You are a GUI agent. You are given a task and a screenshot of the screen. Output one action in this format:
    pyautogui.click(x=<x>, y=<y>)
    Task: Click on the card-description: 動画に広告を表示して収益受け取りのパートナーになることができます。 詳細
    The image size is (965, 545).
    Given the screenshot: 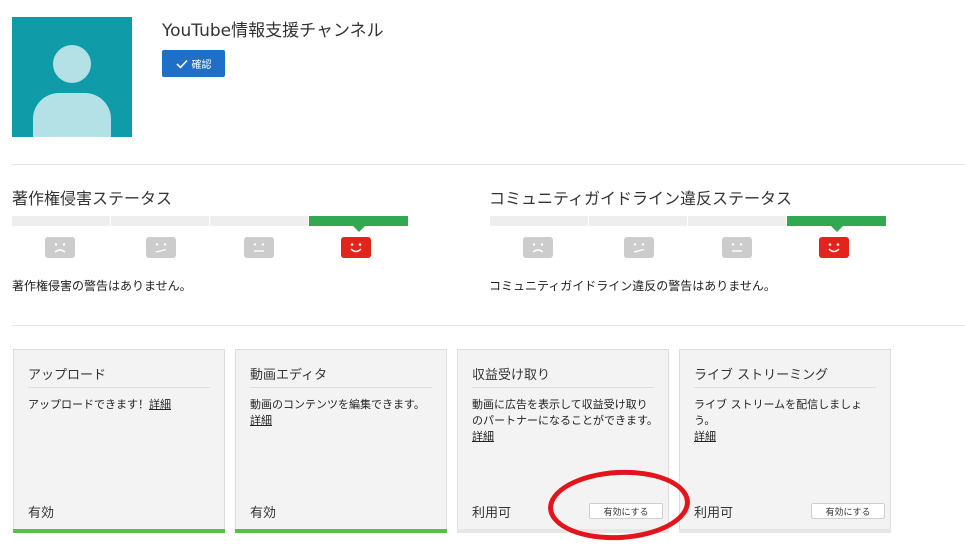 What is the action you would take?
    pyautogui.click(x=565, y=420)
    